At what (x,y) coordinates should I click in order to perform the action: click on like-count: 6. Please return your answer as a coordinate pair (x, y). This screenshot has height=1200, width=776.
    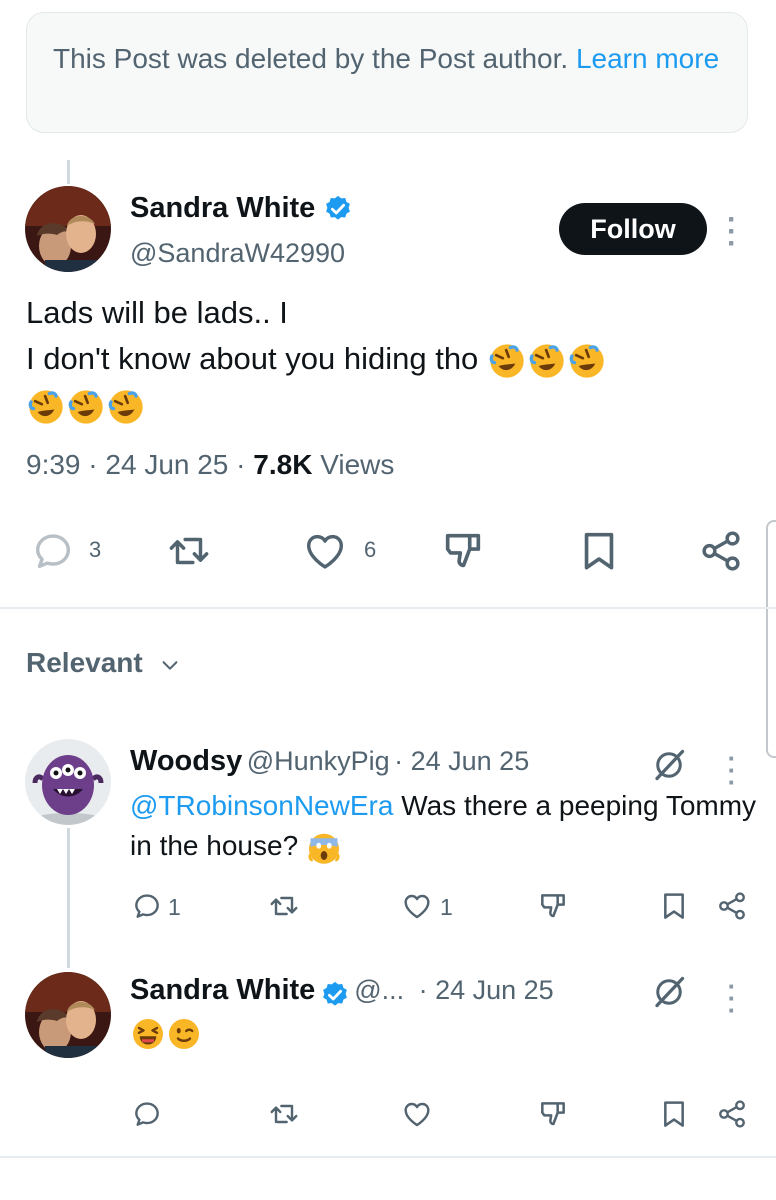
    Looking at the image, I should click on (370, 549).